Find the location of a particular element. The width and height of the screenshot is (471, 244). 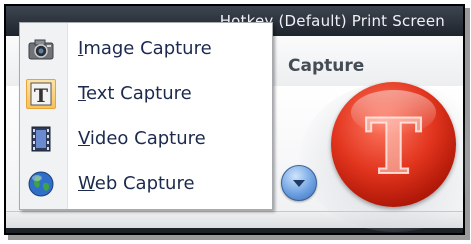

menu-item-label: Web Capture is located at coordinates (136, 183).